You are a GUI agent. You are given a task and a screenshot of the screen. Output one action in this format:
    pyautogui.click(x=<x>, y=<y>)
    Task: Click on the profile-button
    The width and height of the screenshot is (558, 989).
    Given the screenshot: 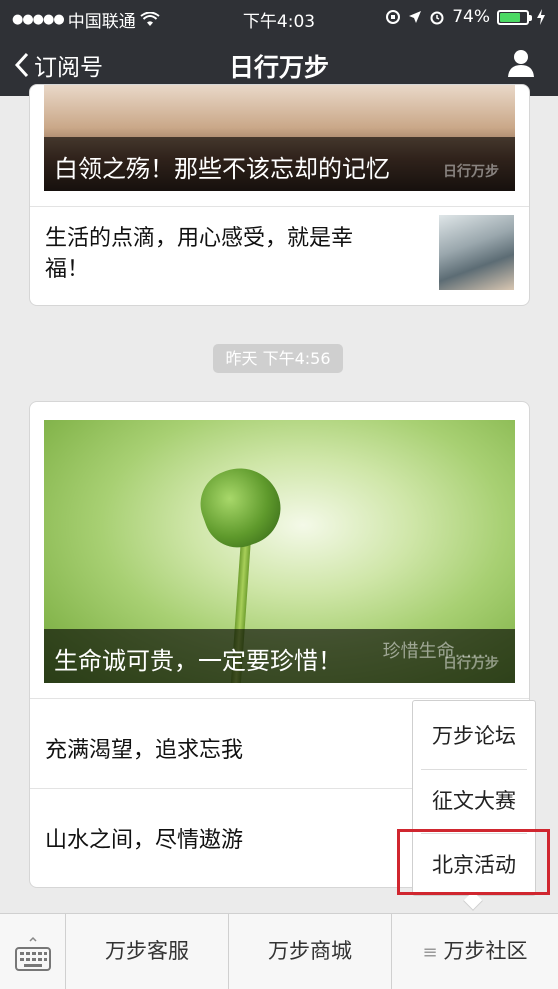 What is the action you would take?
    pyautogui.click(x=521, y=65)
    